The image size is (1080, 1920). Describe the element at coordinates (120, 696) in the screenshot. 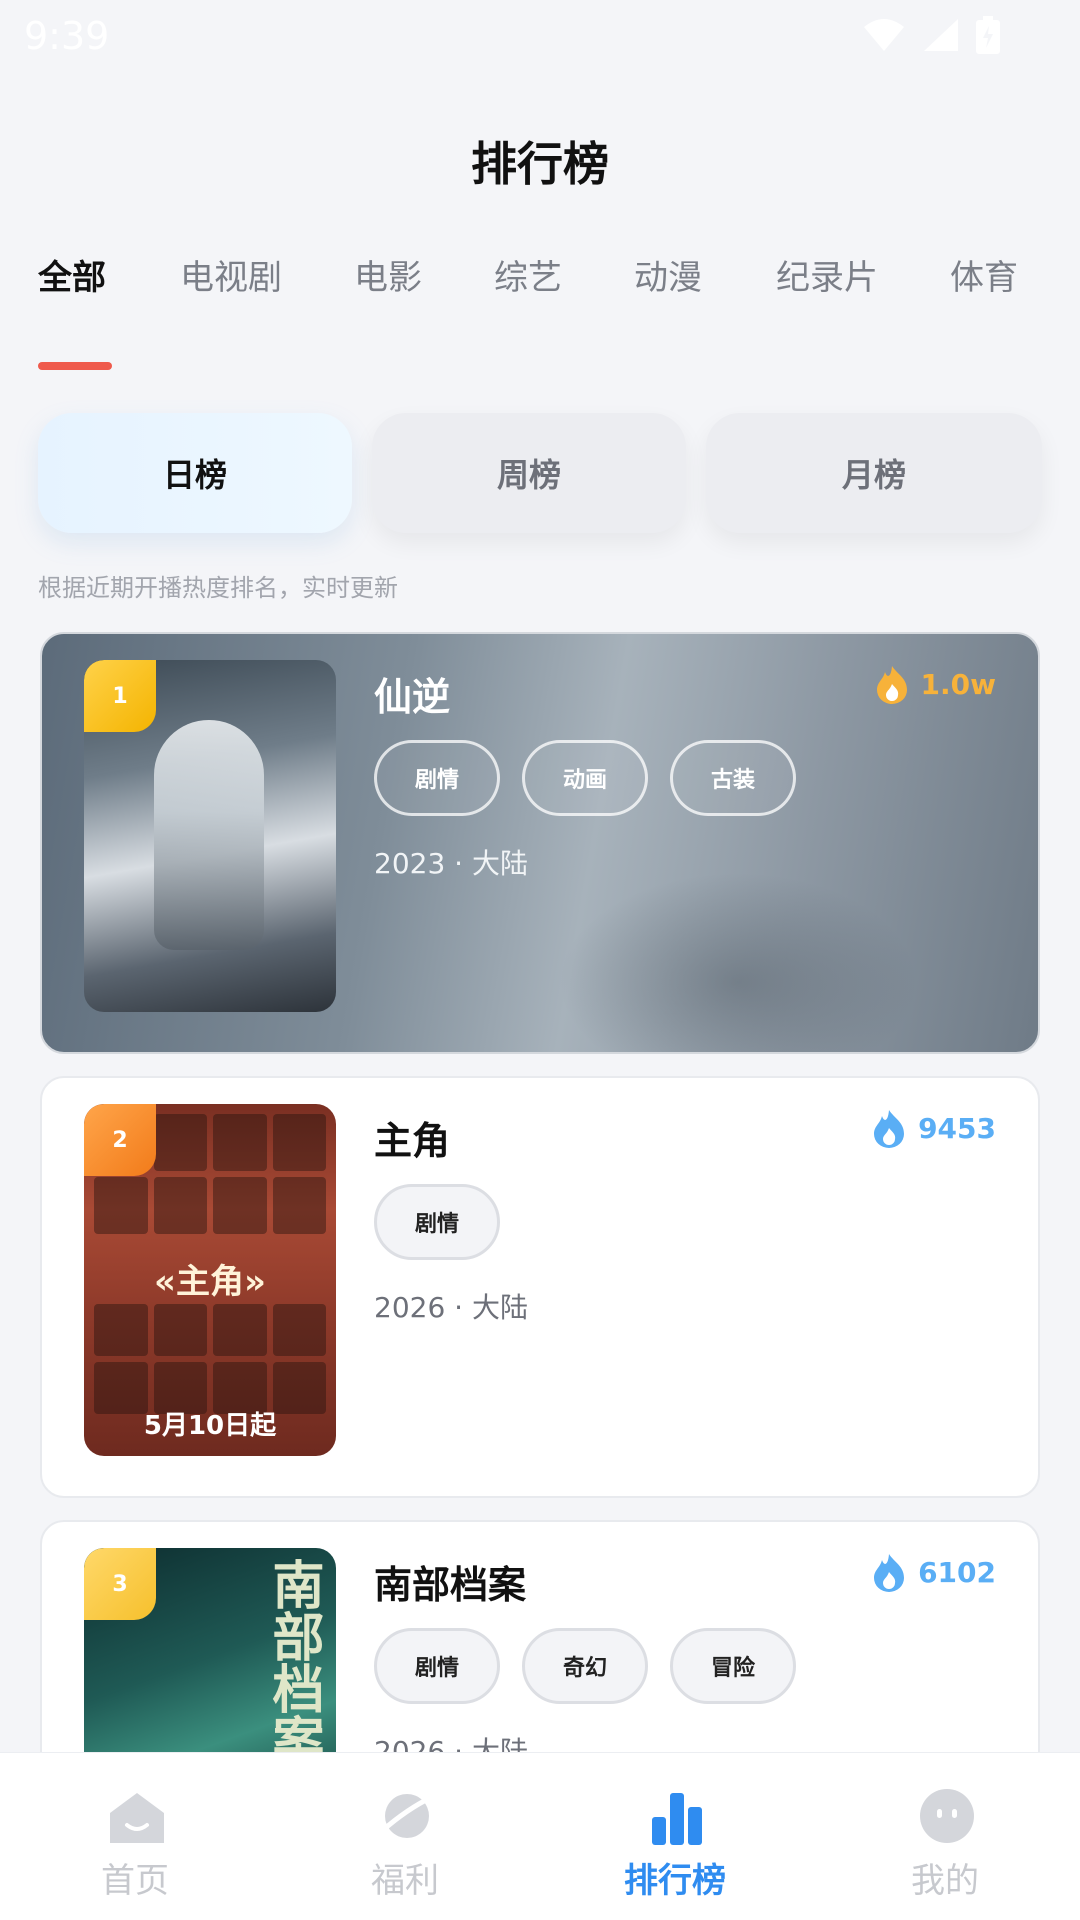

I see `rank-badge: 1` at that location.